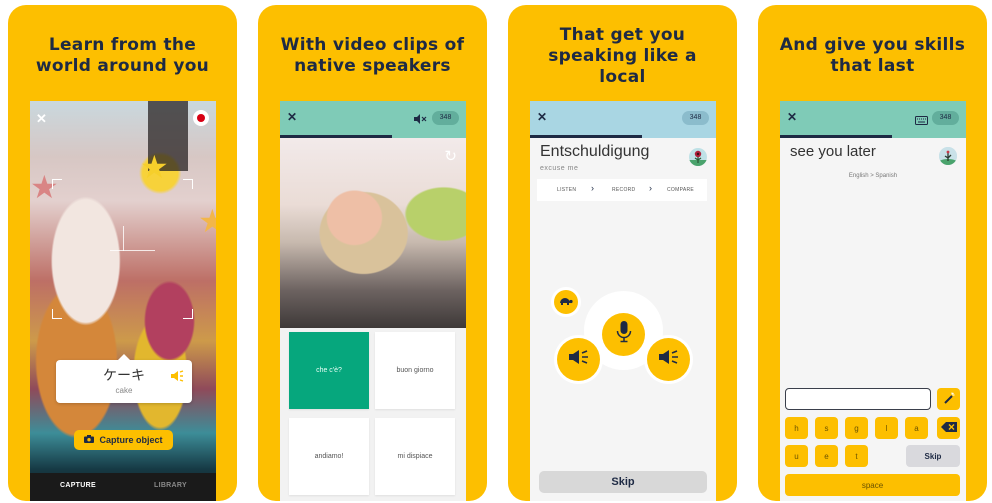 This screenshot has width=992, height=503. I want to click on record-icon, so click(201, 118).